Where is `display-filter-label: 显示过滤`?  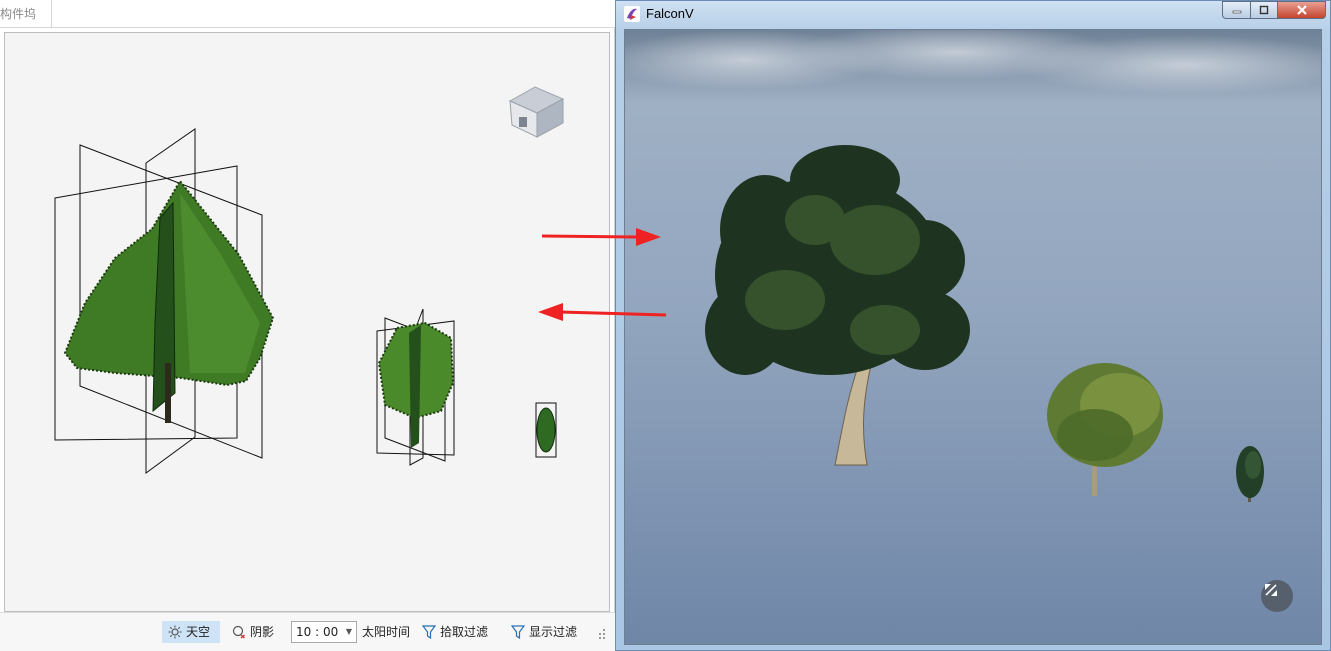 display-filter-label: 显示过滤 is located at coordinates (553, 632).